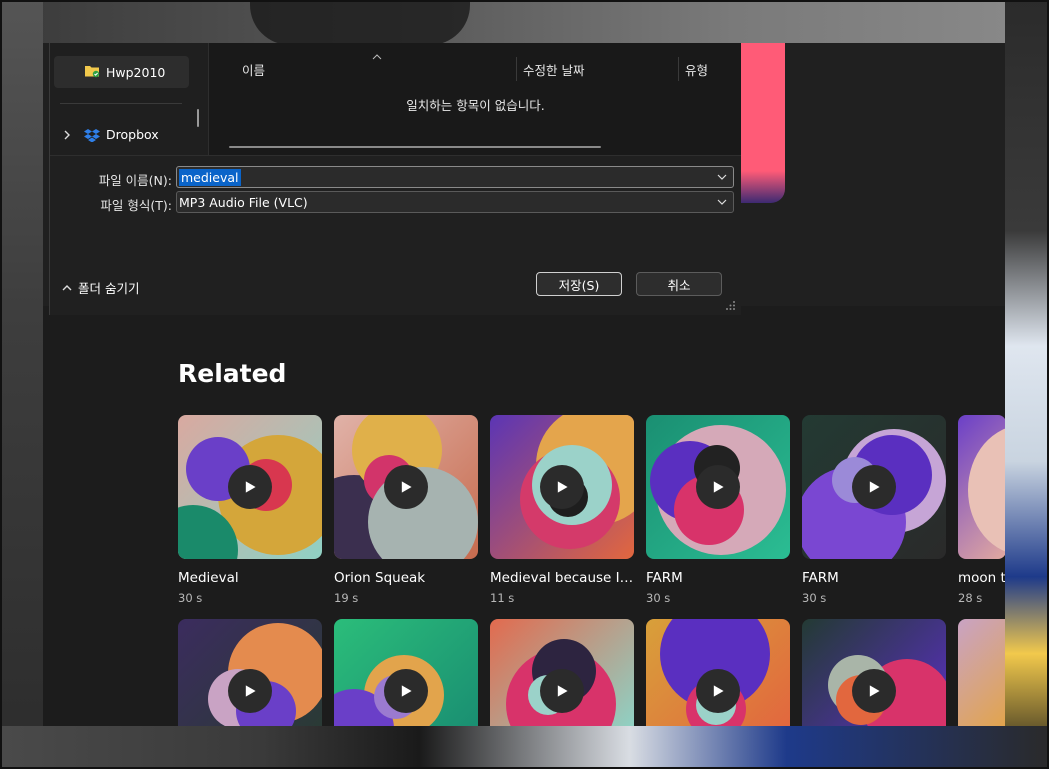  What do you see at coordinates (475, 105) in the screenshot?
I see `empty-list-message: 일치하는 항목이 없습니다.` at bounding box center [475, 105].